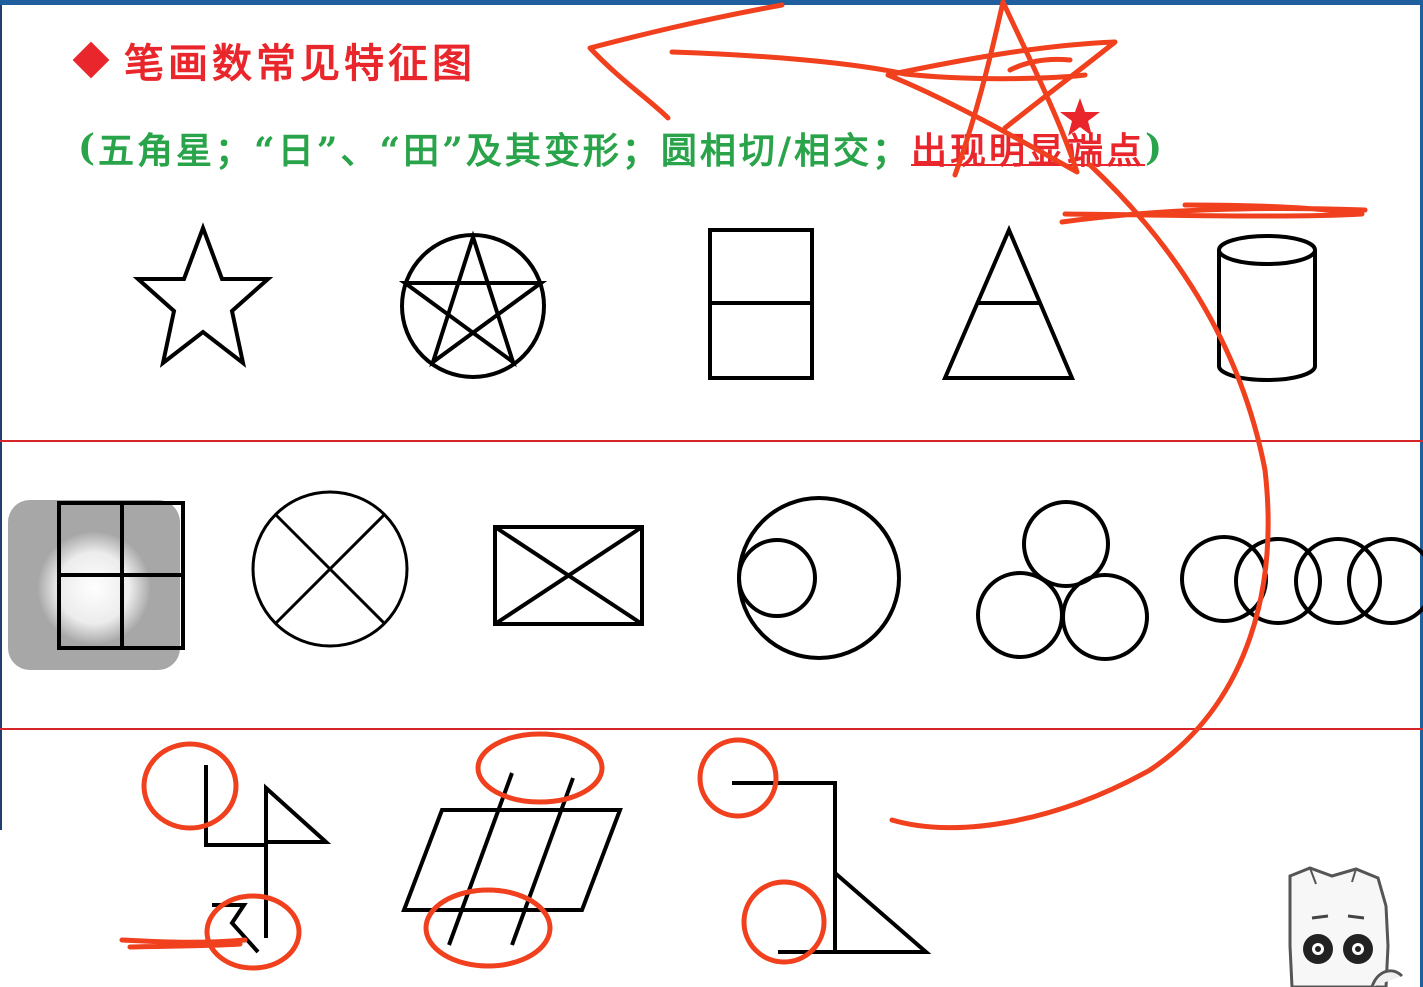 Image resolution: width=1423 pixels, height=987 pixels. What do you see at coordinates (1080, 117) in the screenshot?
I see `annotation-star-icon` at bounding box center [1080, 117].